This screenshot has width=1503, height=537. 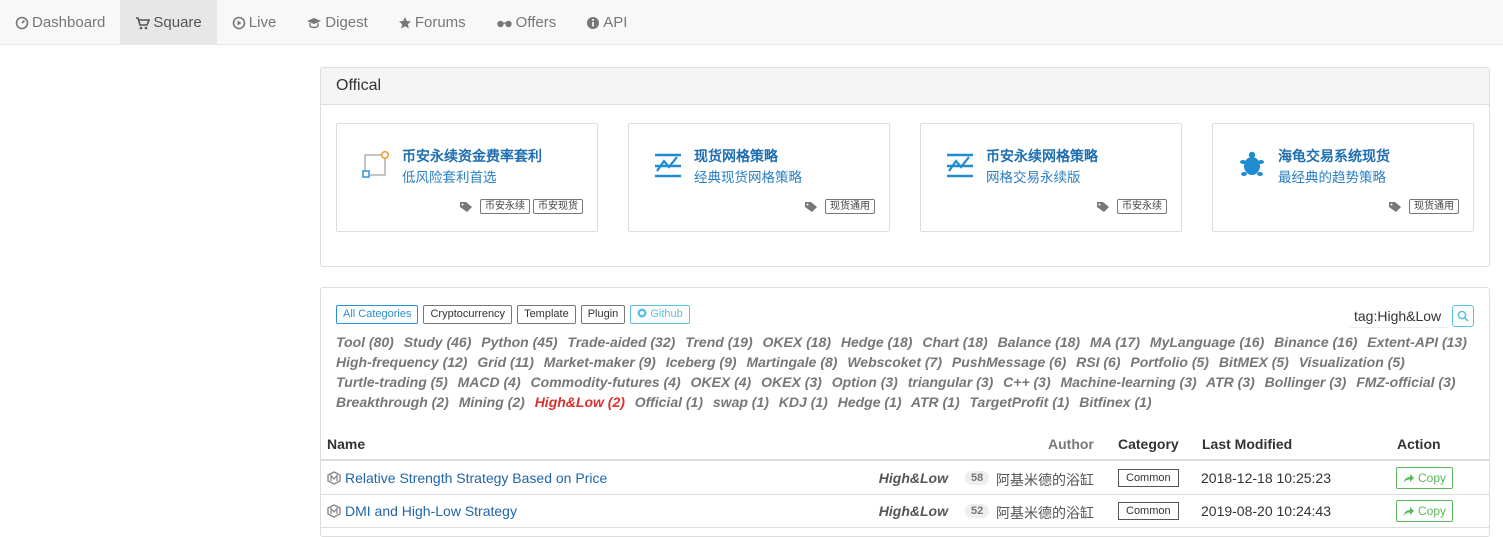 What do you see at coordinates (1405, 382) in the screenshot?
I see `tag-link: FMZ-official (3)` at bounding box center [1405, 382].